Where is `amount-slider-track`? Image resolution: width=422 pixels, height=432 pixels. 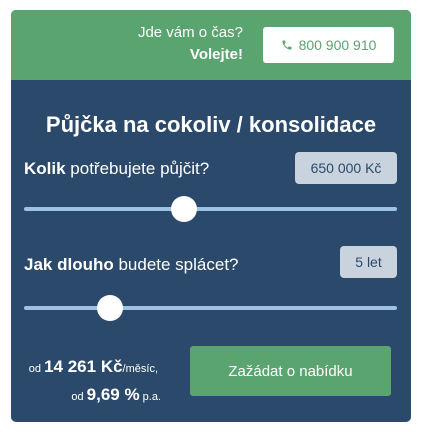 amount-slider-track is located at coordinates (210, 209).